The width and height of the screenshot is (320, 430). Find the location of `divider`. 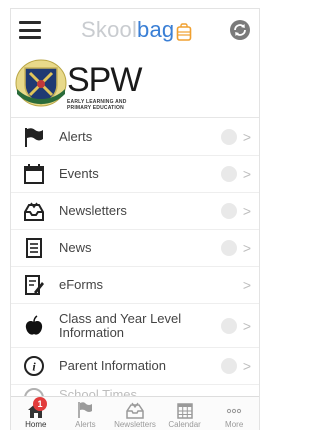

divider is located at coordinates (135, 117).